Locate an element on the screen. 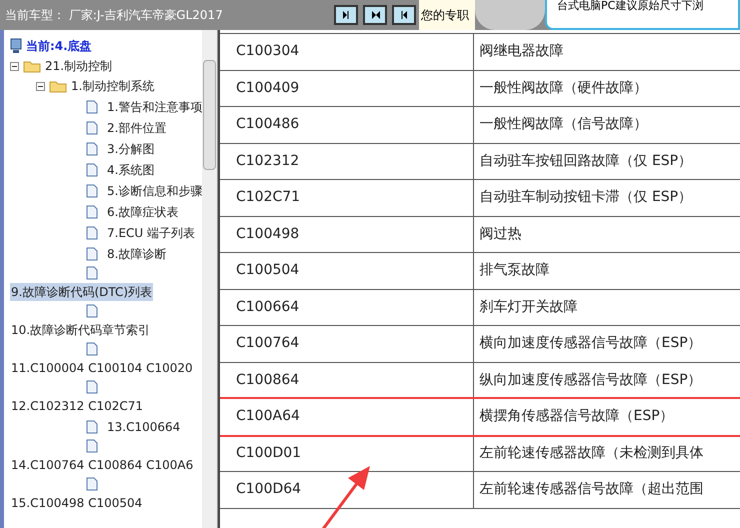 The width and height of the screenshot is (740, 528). current-section: 当前:4.底盘 is located at coordinates (59, 46).